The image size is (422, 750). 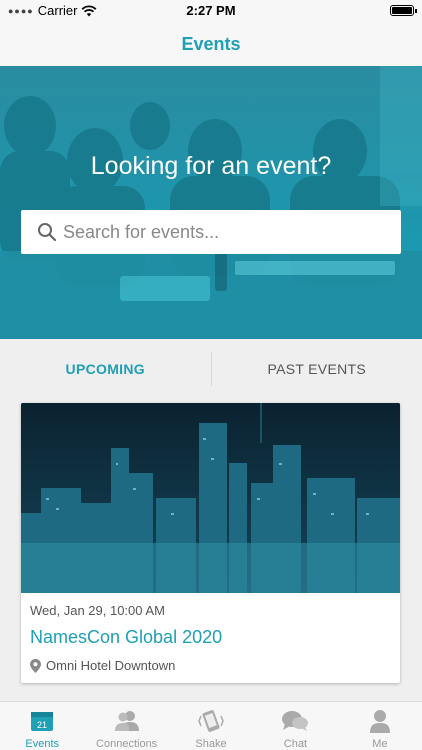 I want to click on tab-bar-item-events: 21 Events, so click(x=42, y=726).